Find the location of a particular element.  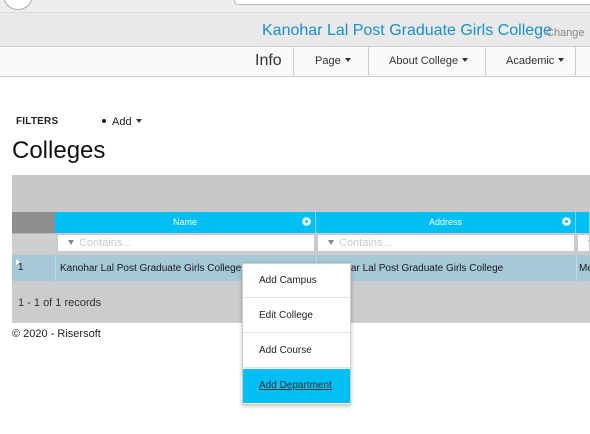

nav-item-label: Academic is located at coordinates (530, 61).